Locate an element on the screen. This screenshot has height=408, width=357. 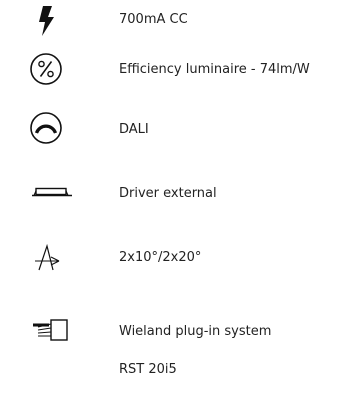
spec-row-driver: Driver external is located at coordinates (178, 194).